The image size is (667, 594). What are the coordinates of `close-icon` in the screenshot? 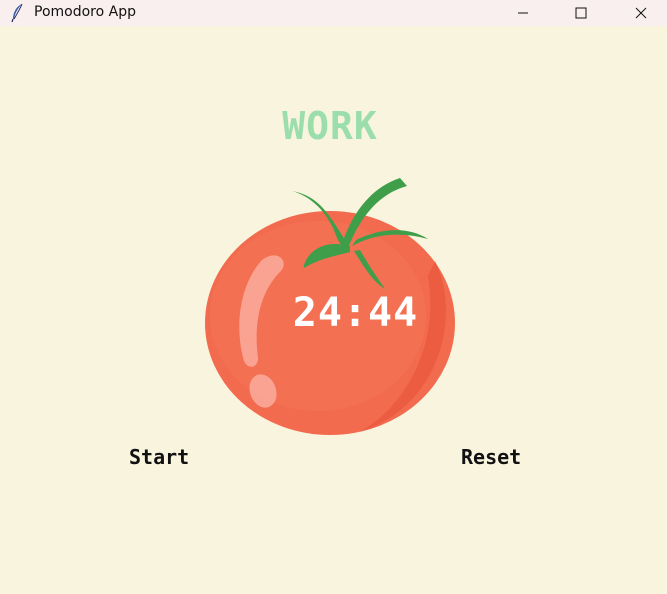 It's located at (641, 13).